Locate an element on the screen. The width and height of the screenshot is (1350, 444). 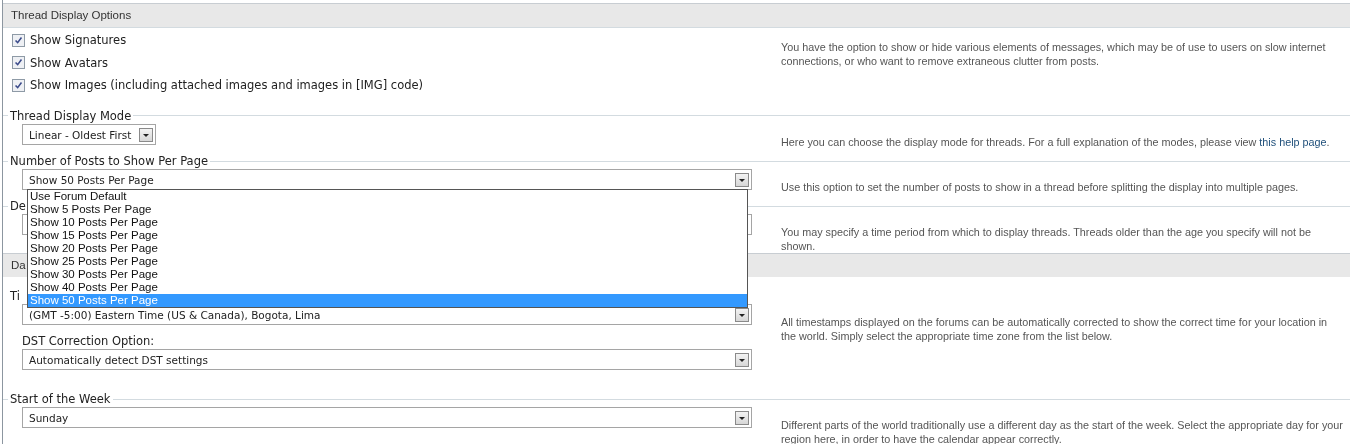
setting-label: Thread Display Mode is located at coordinates (71, 115).